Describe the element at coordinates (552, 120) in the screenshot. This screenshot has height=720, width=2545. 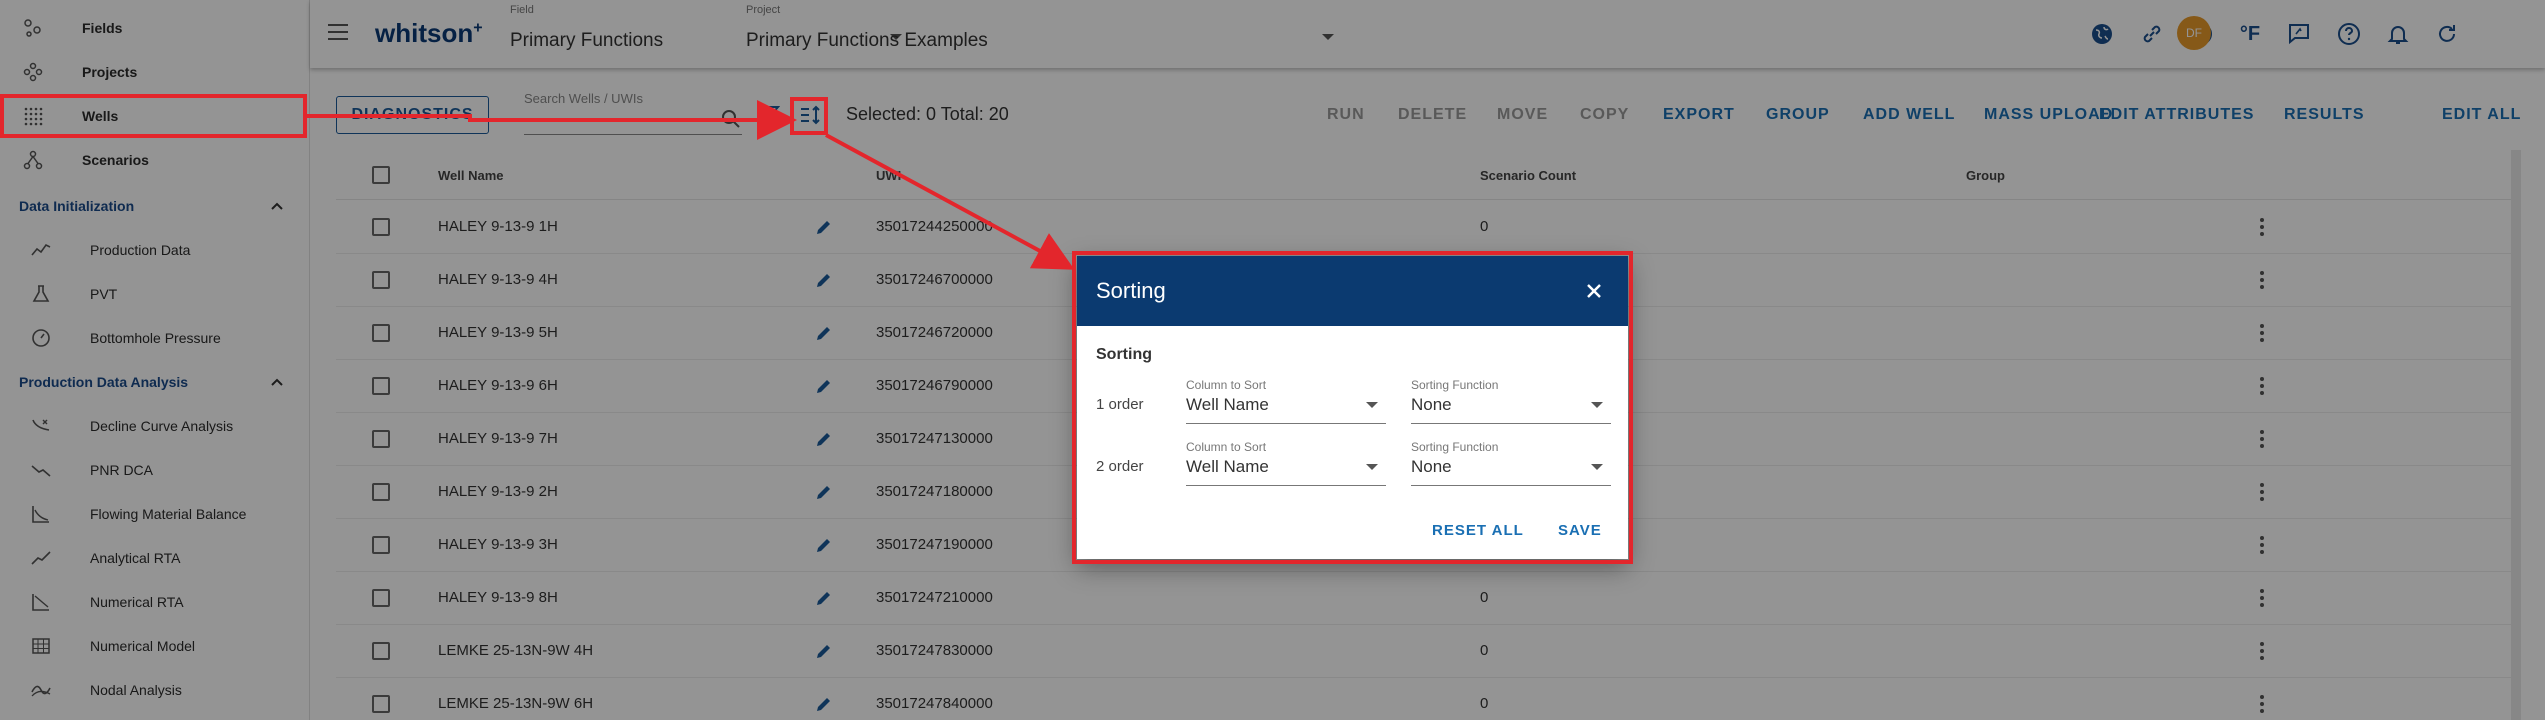
I see `arrow-wells-to-sort` at that location.